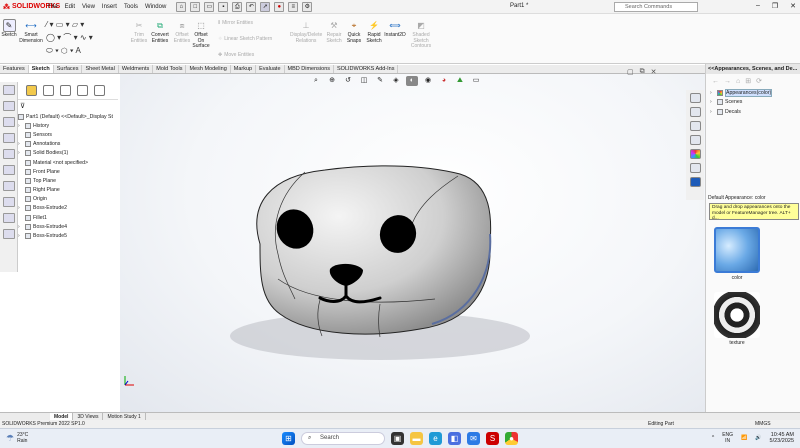 The width and height of the screenshot is (800, 448). What do you see at coordinates (758, 438) in the screenshot?
I see `volume-icon: 🔊` at bounding box center [758, 438].